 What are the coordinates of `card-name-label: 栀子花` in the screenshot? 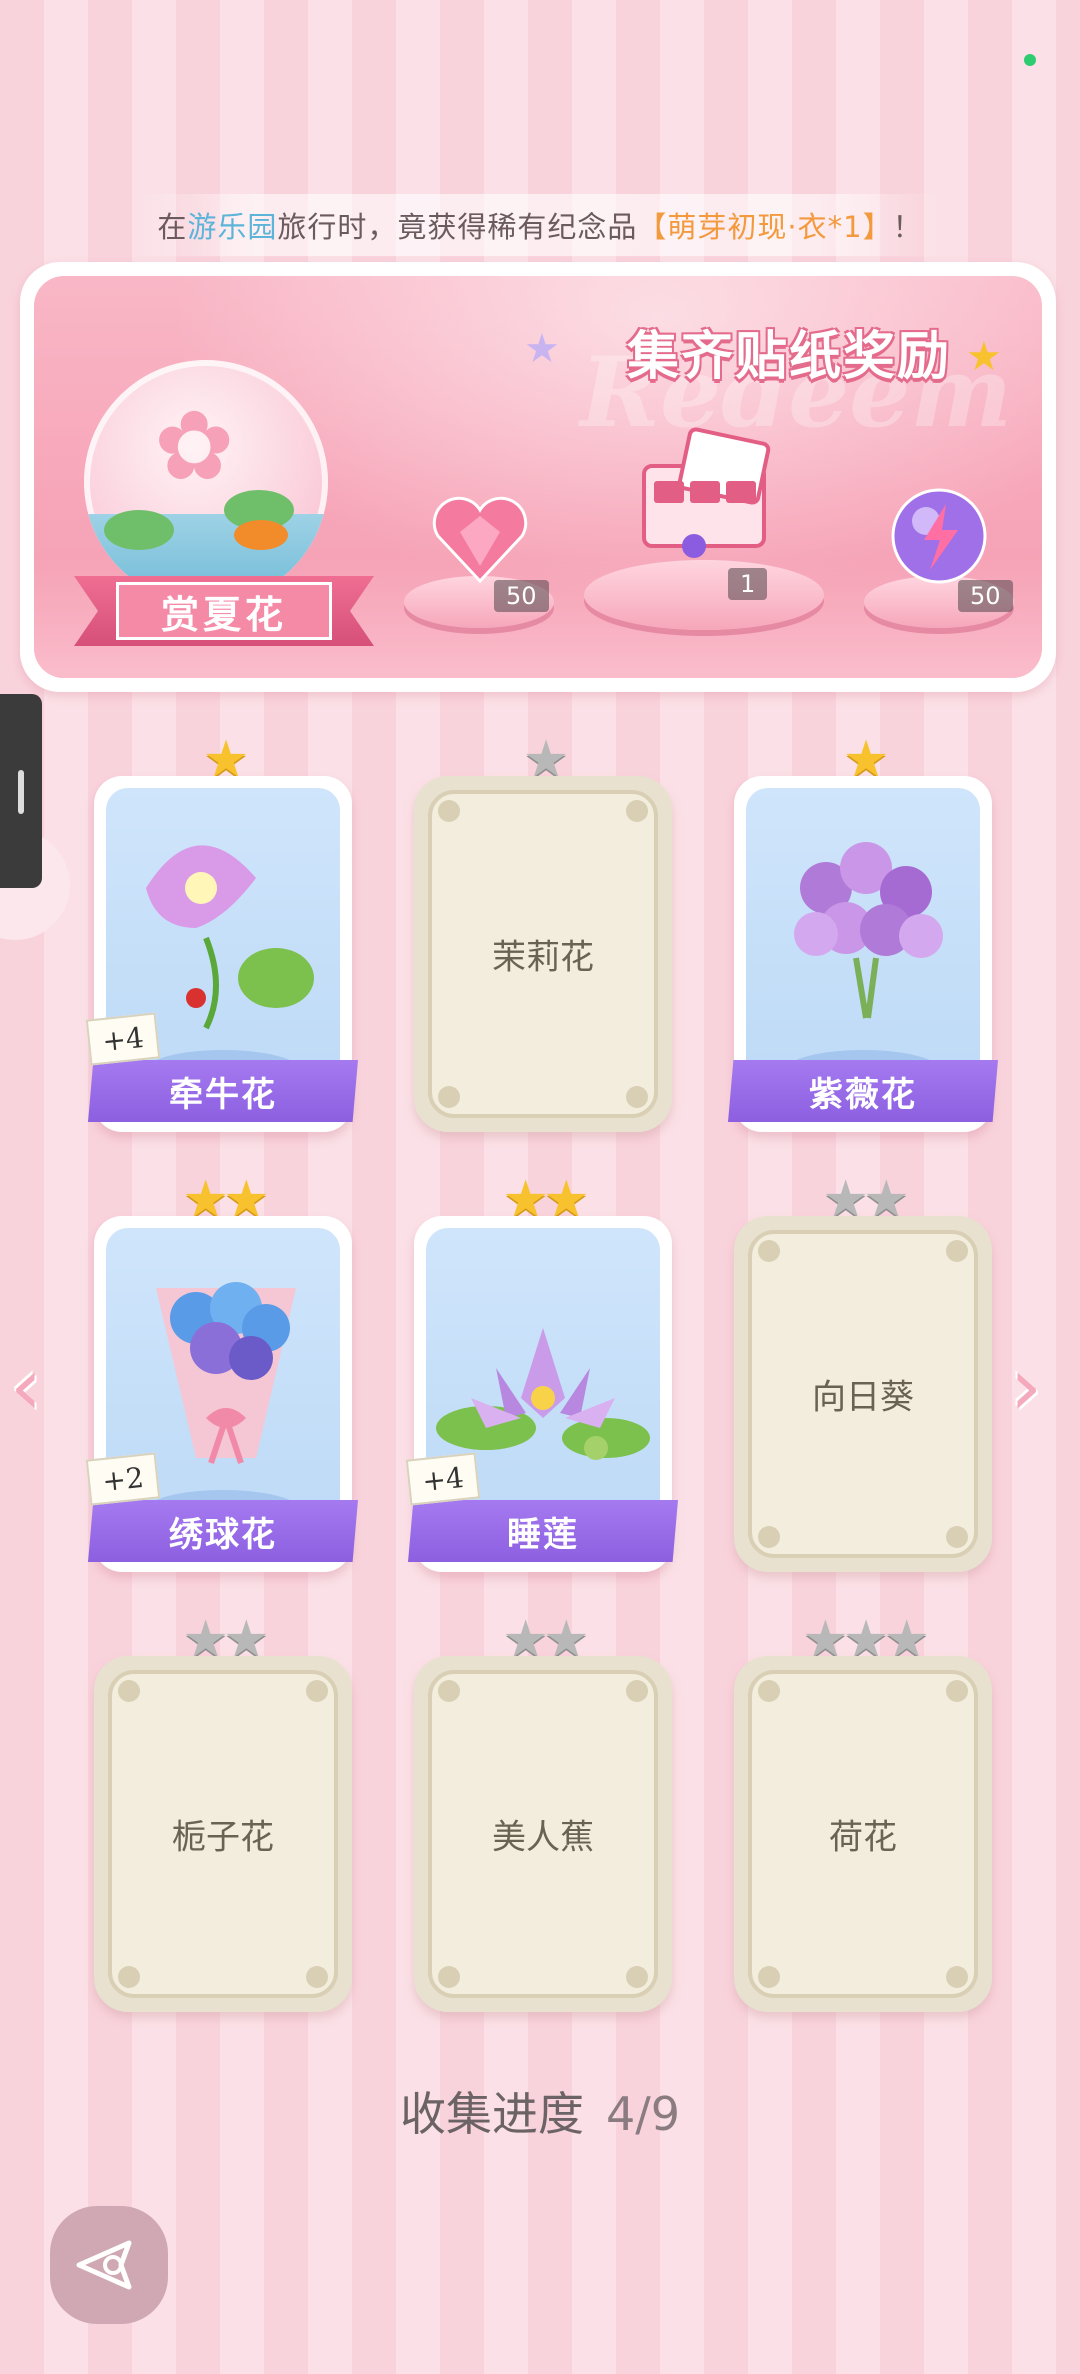 It's located at (223, 1837).